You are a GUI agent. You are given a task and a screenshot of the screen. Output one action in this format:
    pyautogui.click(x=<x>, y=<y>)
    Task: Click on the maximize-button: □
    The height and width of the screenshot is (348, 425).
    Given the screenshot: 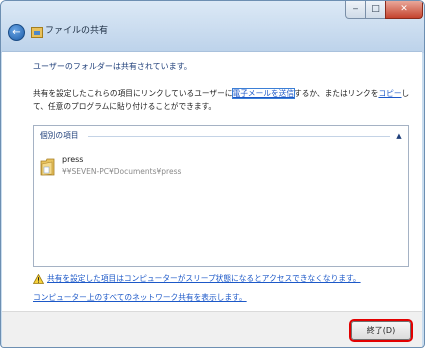 What is the action you would take?
    pyautogui.click(x=375, y=10)
    